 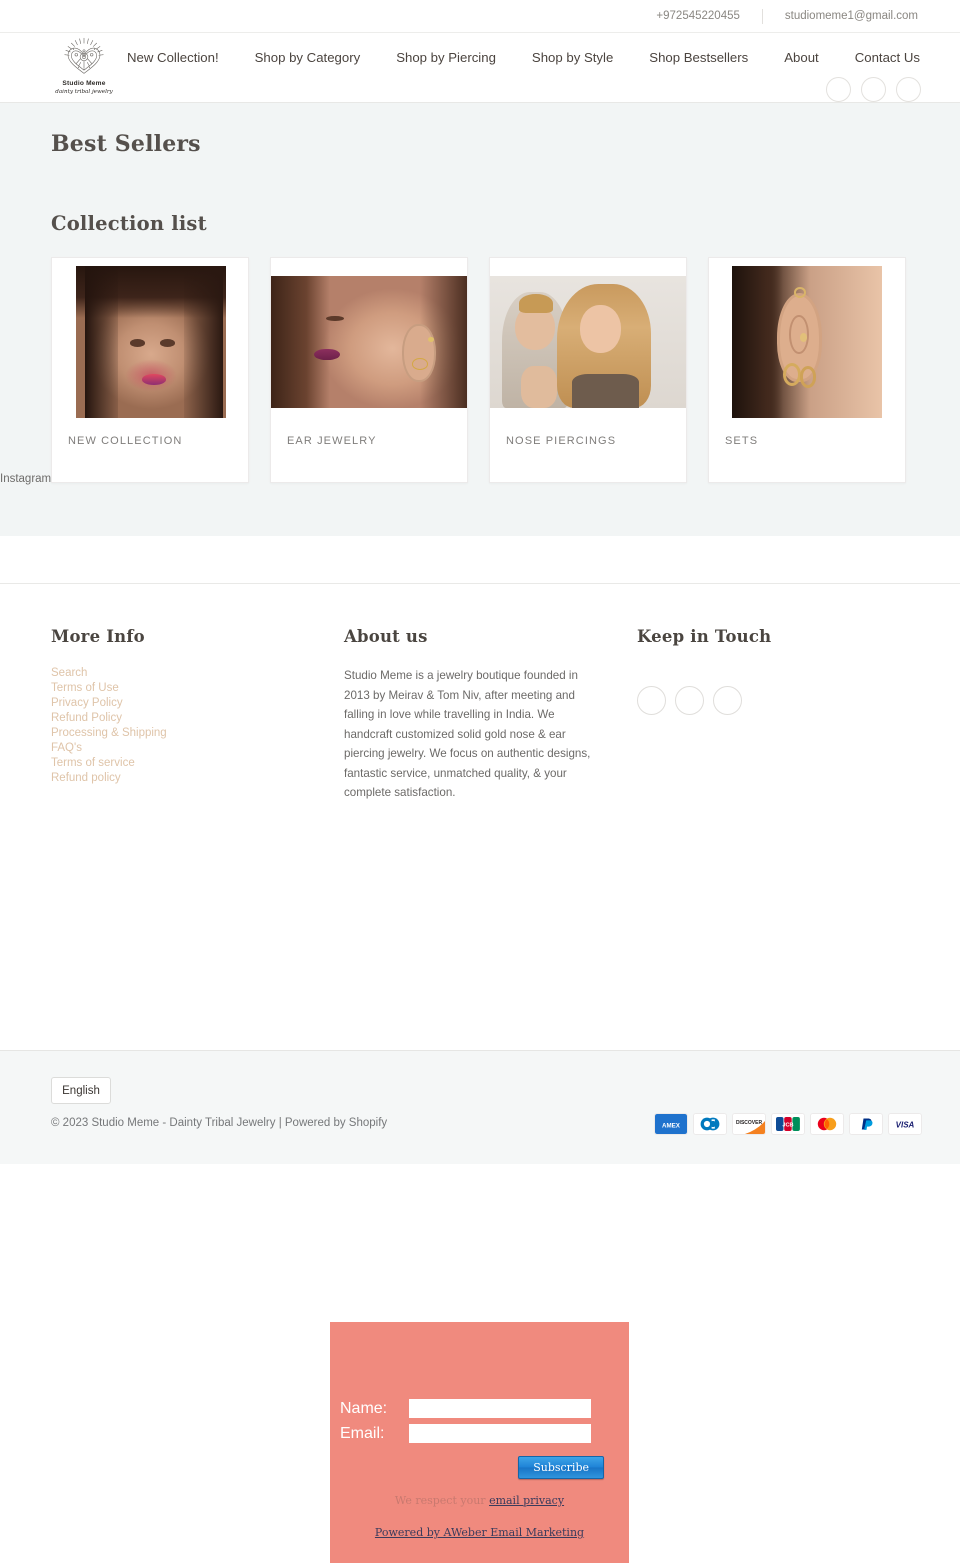 I want to click on newsletter-name-row: Name:, so click(x=483, y=1370).